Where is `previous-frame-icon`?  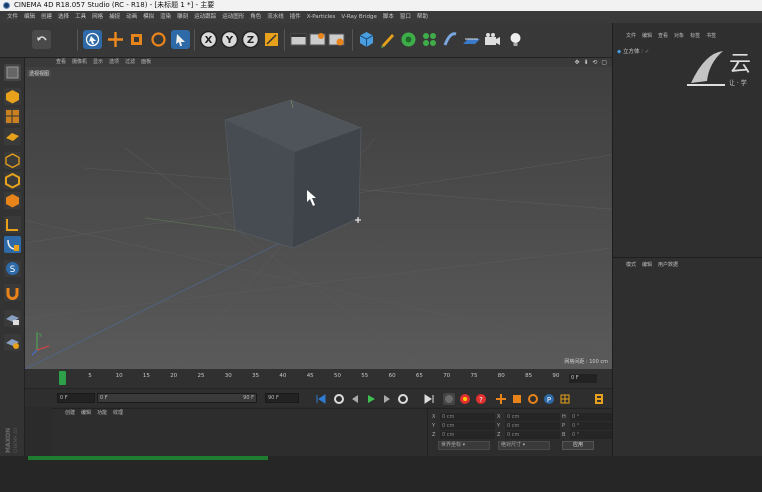
previous-frame-icon is located at coordinates (355, 399).